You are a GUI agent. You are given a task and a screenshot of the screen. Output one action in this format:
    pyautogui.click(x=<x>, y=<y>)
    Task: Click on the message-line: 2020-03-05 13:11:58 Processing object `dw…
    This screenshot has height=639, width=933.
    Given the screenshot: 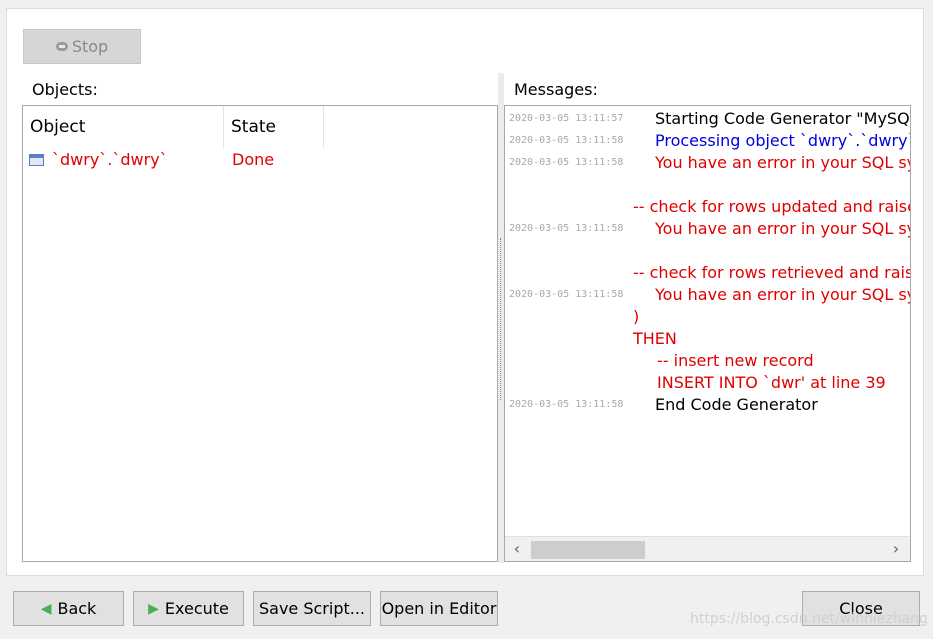 What is the action you would take?
    pyautogui.click(x=708, y=141)
    